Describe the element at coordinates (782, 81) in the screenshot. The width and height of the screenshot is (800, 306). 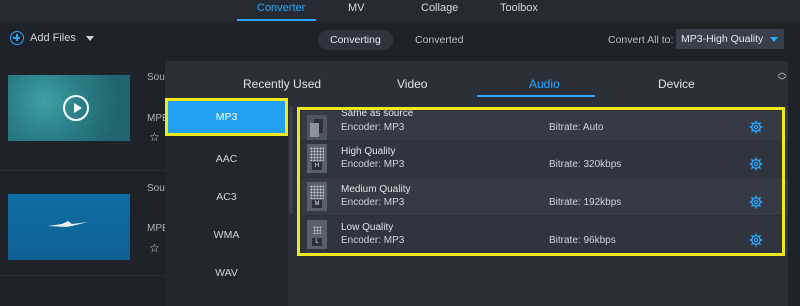
I see `chevron-down-icon: ﹀` at that location.